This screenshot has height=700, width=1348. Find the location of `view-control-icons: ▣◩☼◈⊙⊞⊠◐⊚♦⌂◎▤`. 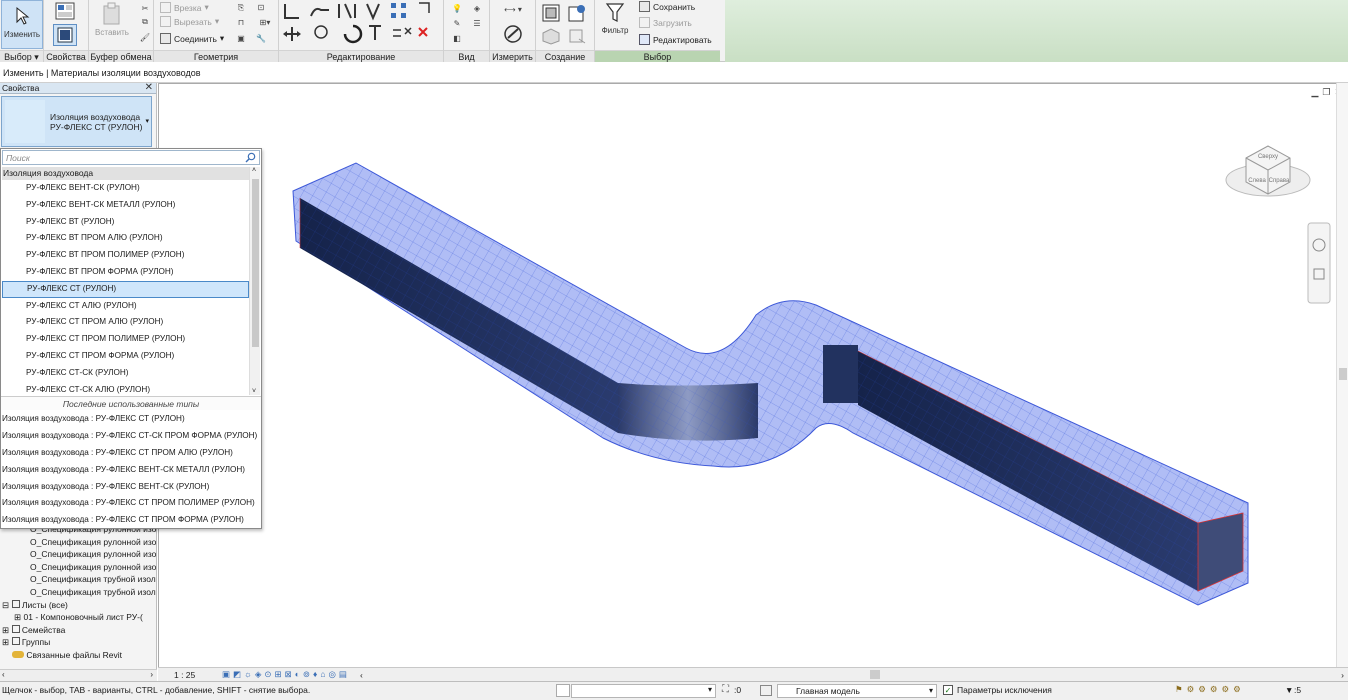

view-control-icons: ▣◩☼◈⊙⊞⊠◐⊚♦⌂◎▤ is located at coordinates (286, 674).